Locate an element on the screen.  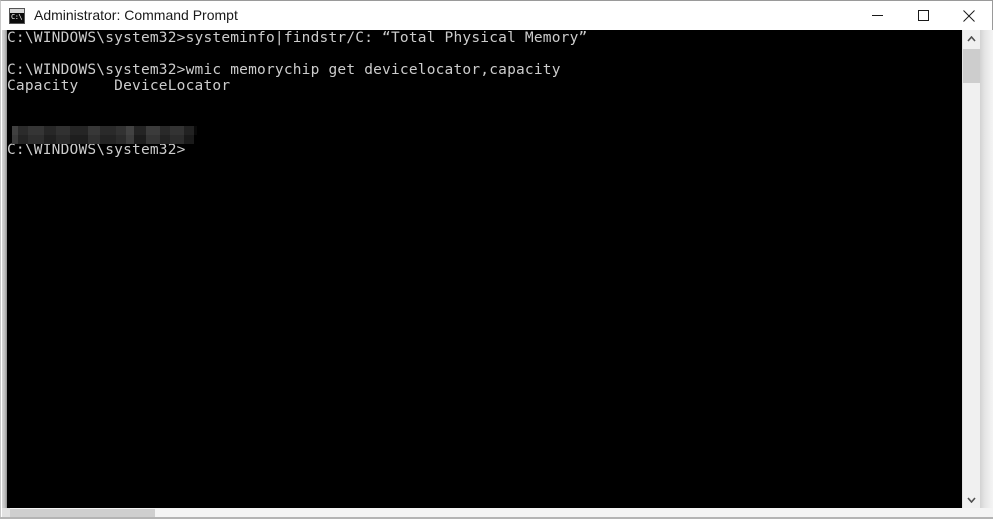
close-icon is located at coordinates (969, 15).